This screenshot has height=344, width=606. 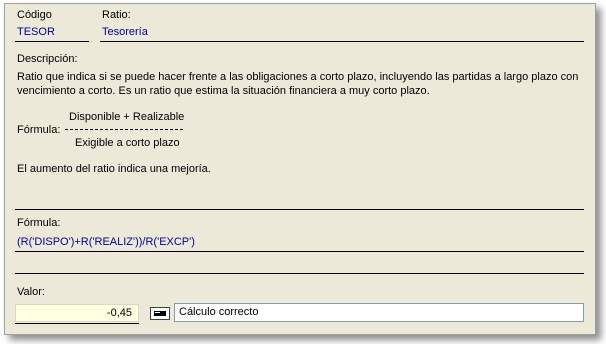 What do you see at coordinates (127, 143) in the screenshot?
I see `formula-denominator: Exigible a corto plazo` at bounding box center [127, 143].